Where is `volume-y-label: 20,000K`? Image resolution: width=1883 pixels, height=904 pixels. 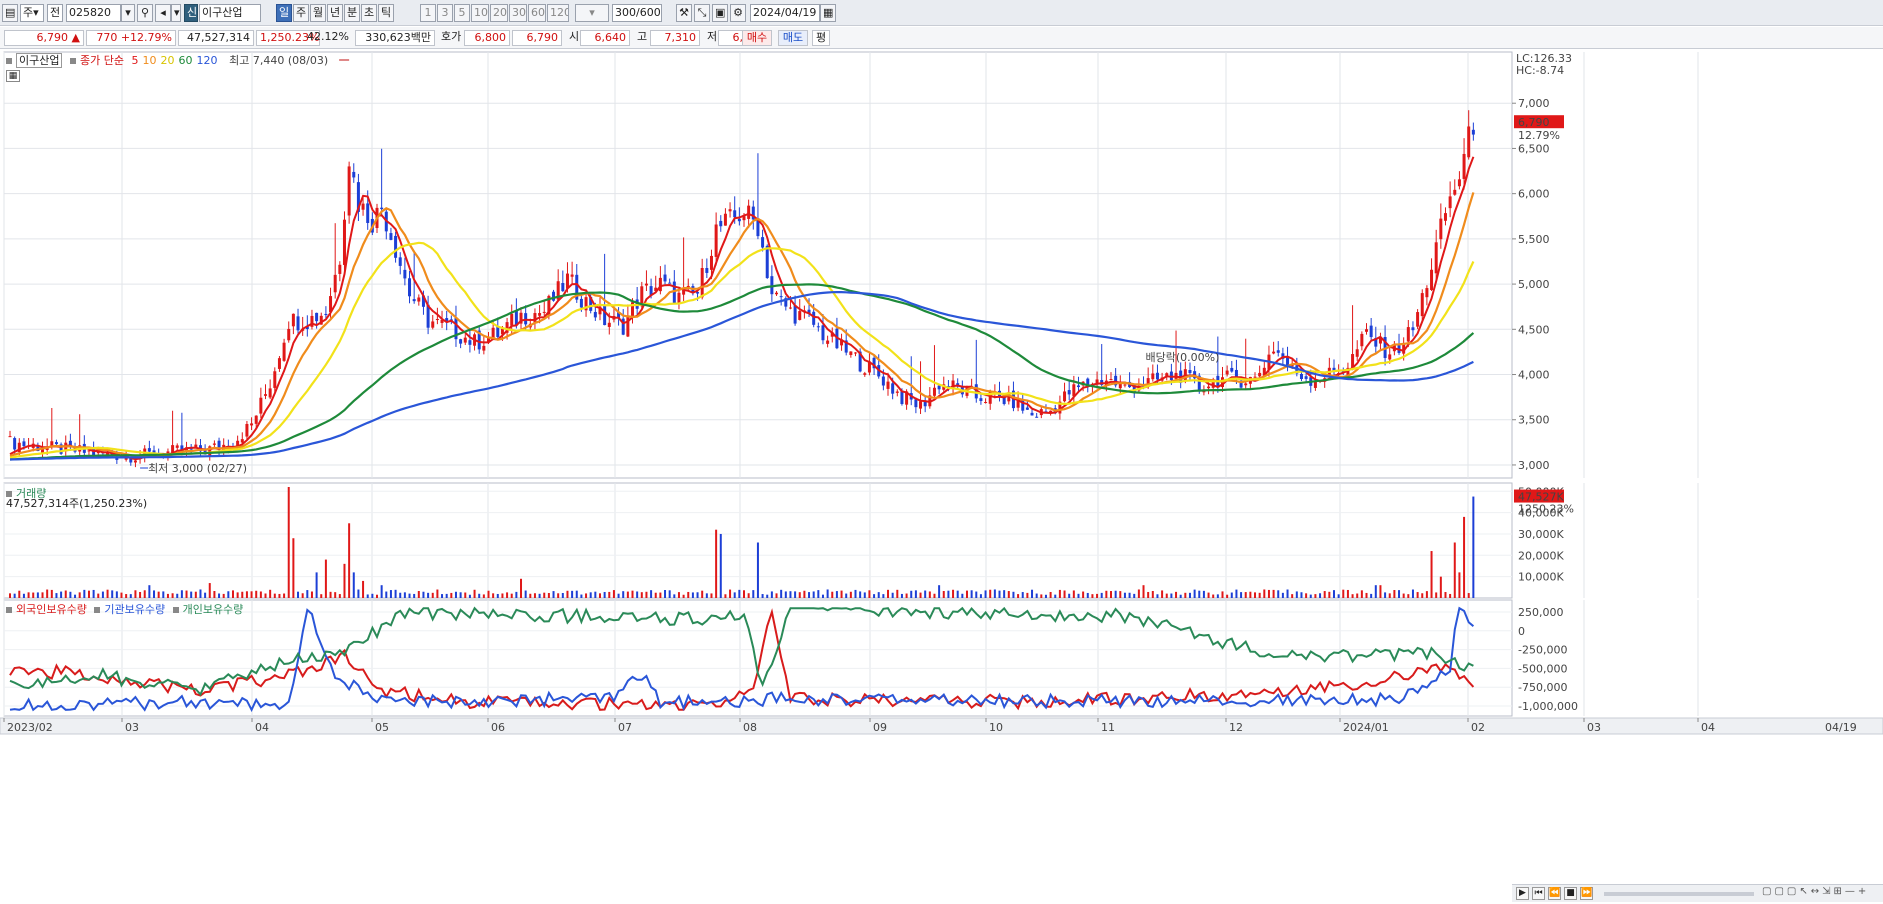
volume-y-label: 20,000K is located at coordinates (1541, 555).